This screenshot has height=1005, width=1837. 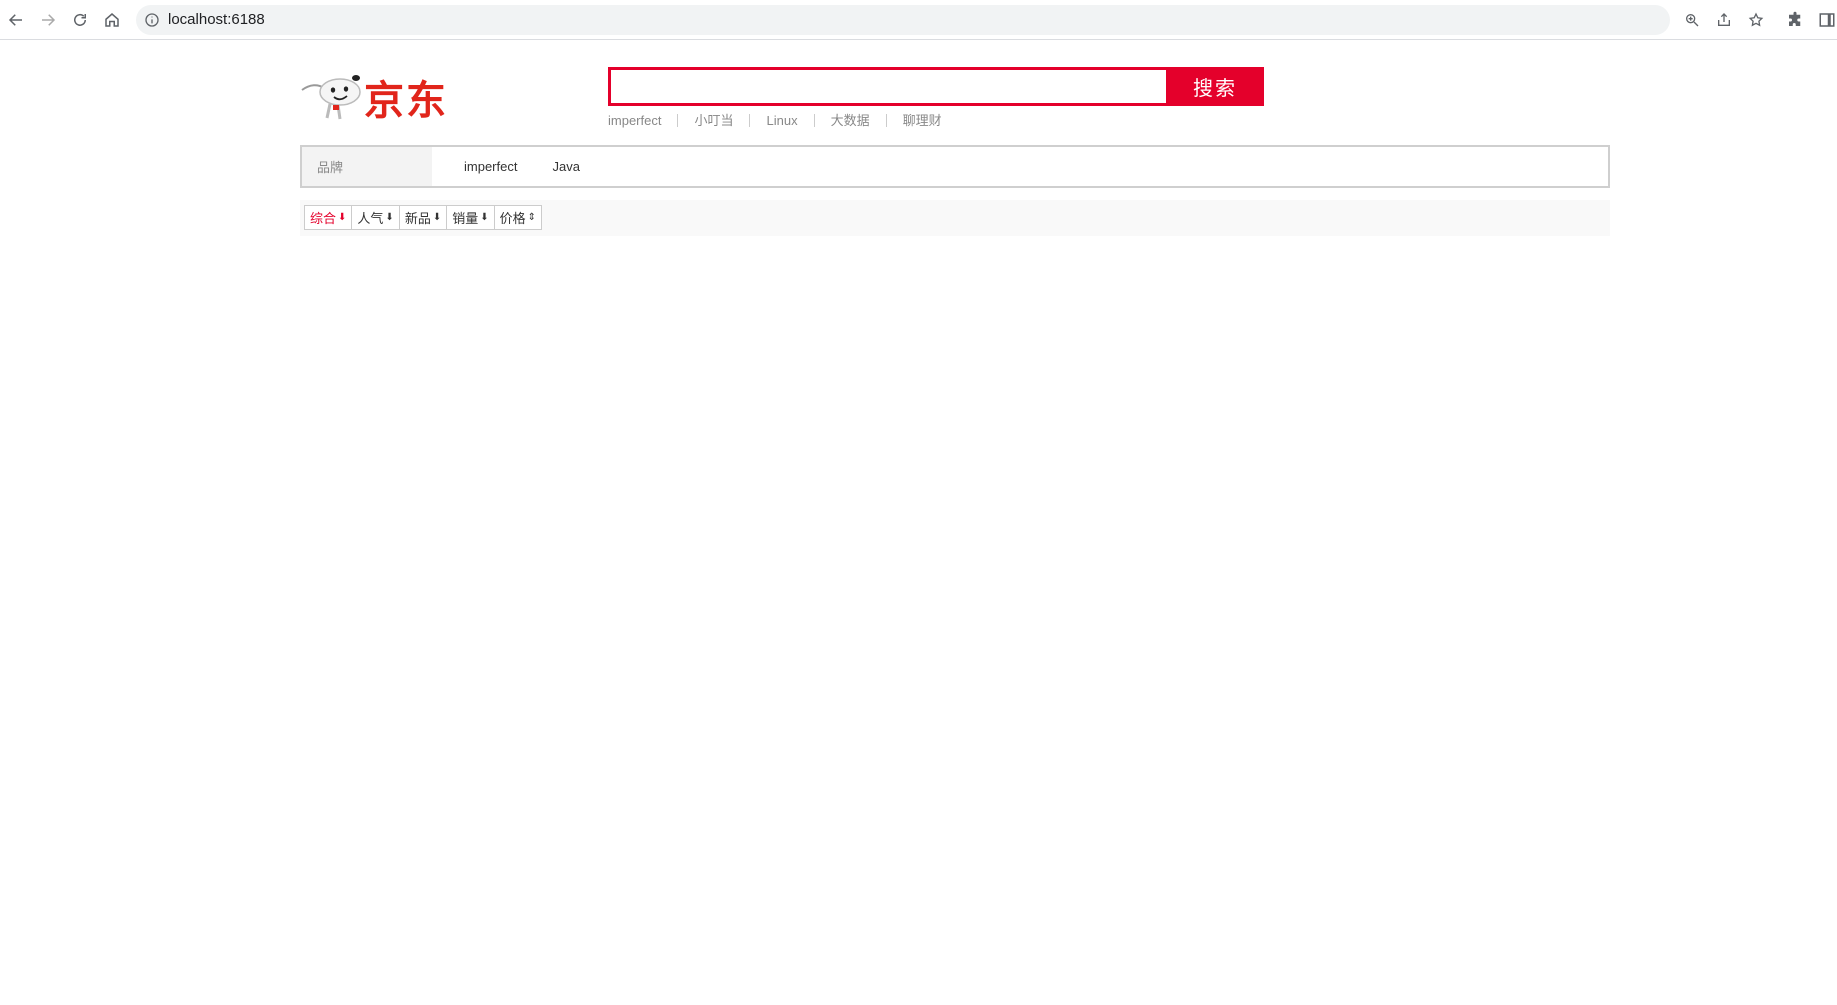 I want to click on hotword-link: imperfect, so click(x=642, y=120).